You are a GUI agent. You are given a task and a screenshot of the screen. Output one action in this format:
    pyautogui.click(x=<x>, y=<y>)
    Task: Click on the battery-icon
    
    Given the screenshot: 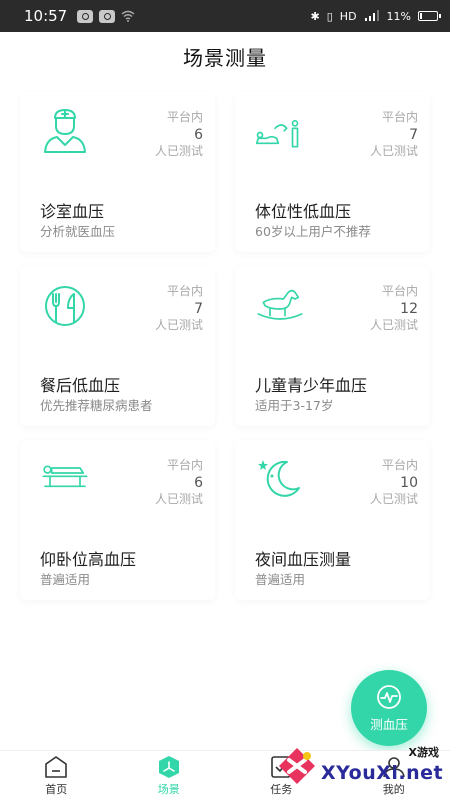 What is the action you would take?
    pyautogui.click(x=429, y=16)
    